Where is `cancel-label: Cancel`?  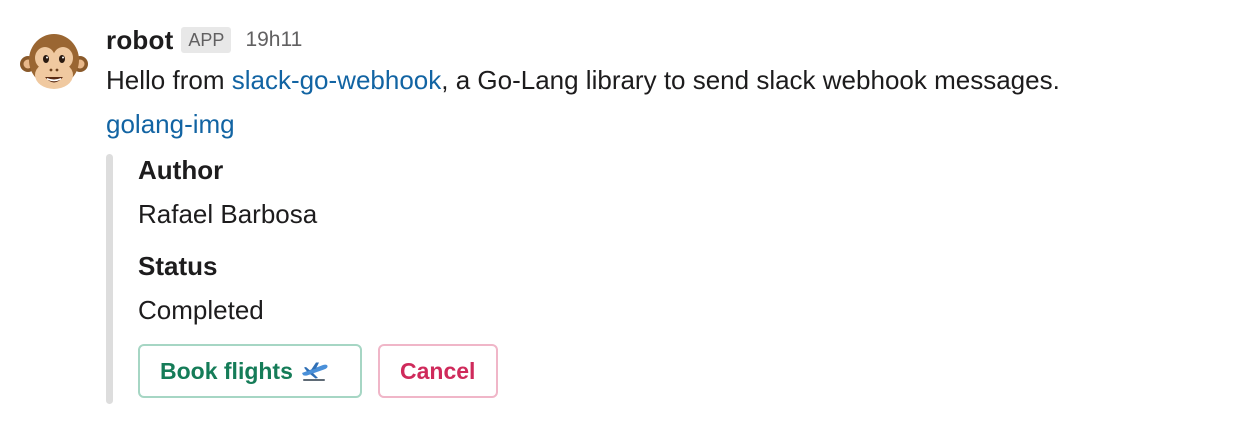 cancel-label: Cancel is located at coordinates (438, 370).